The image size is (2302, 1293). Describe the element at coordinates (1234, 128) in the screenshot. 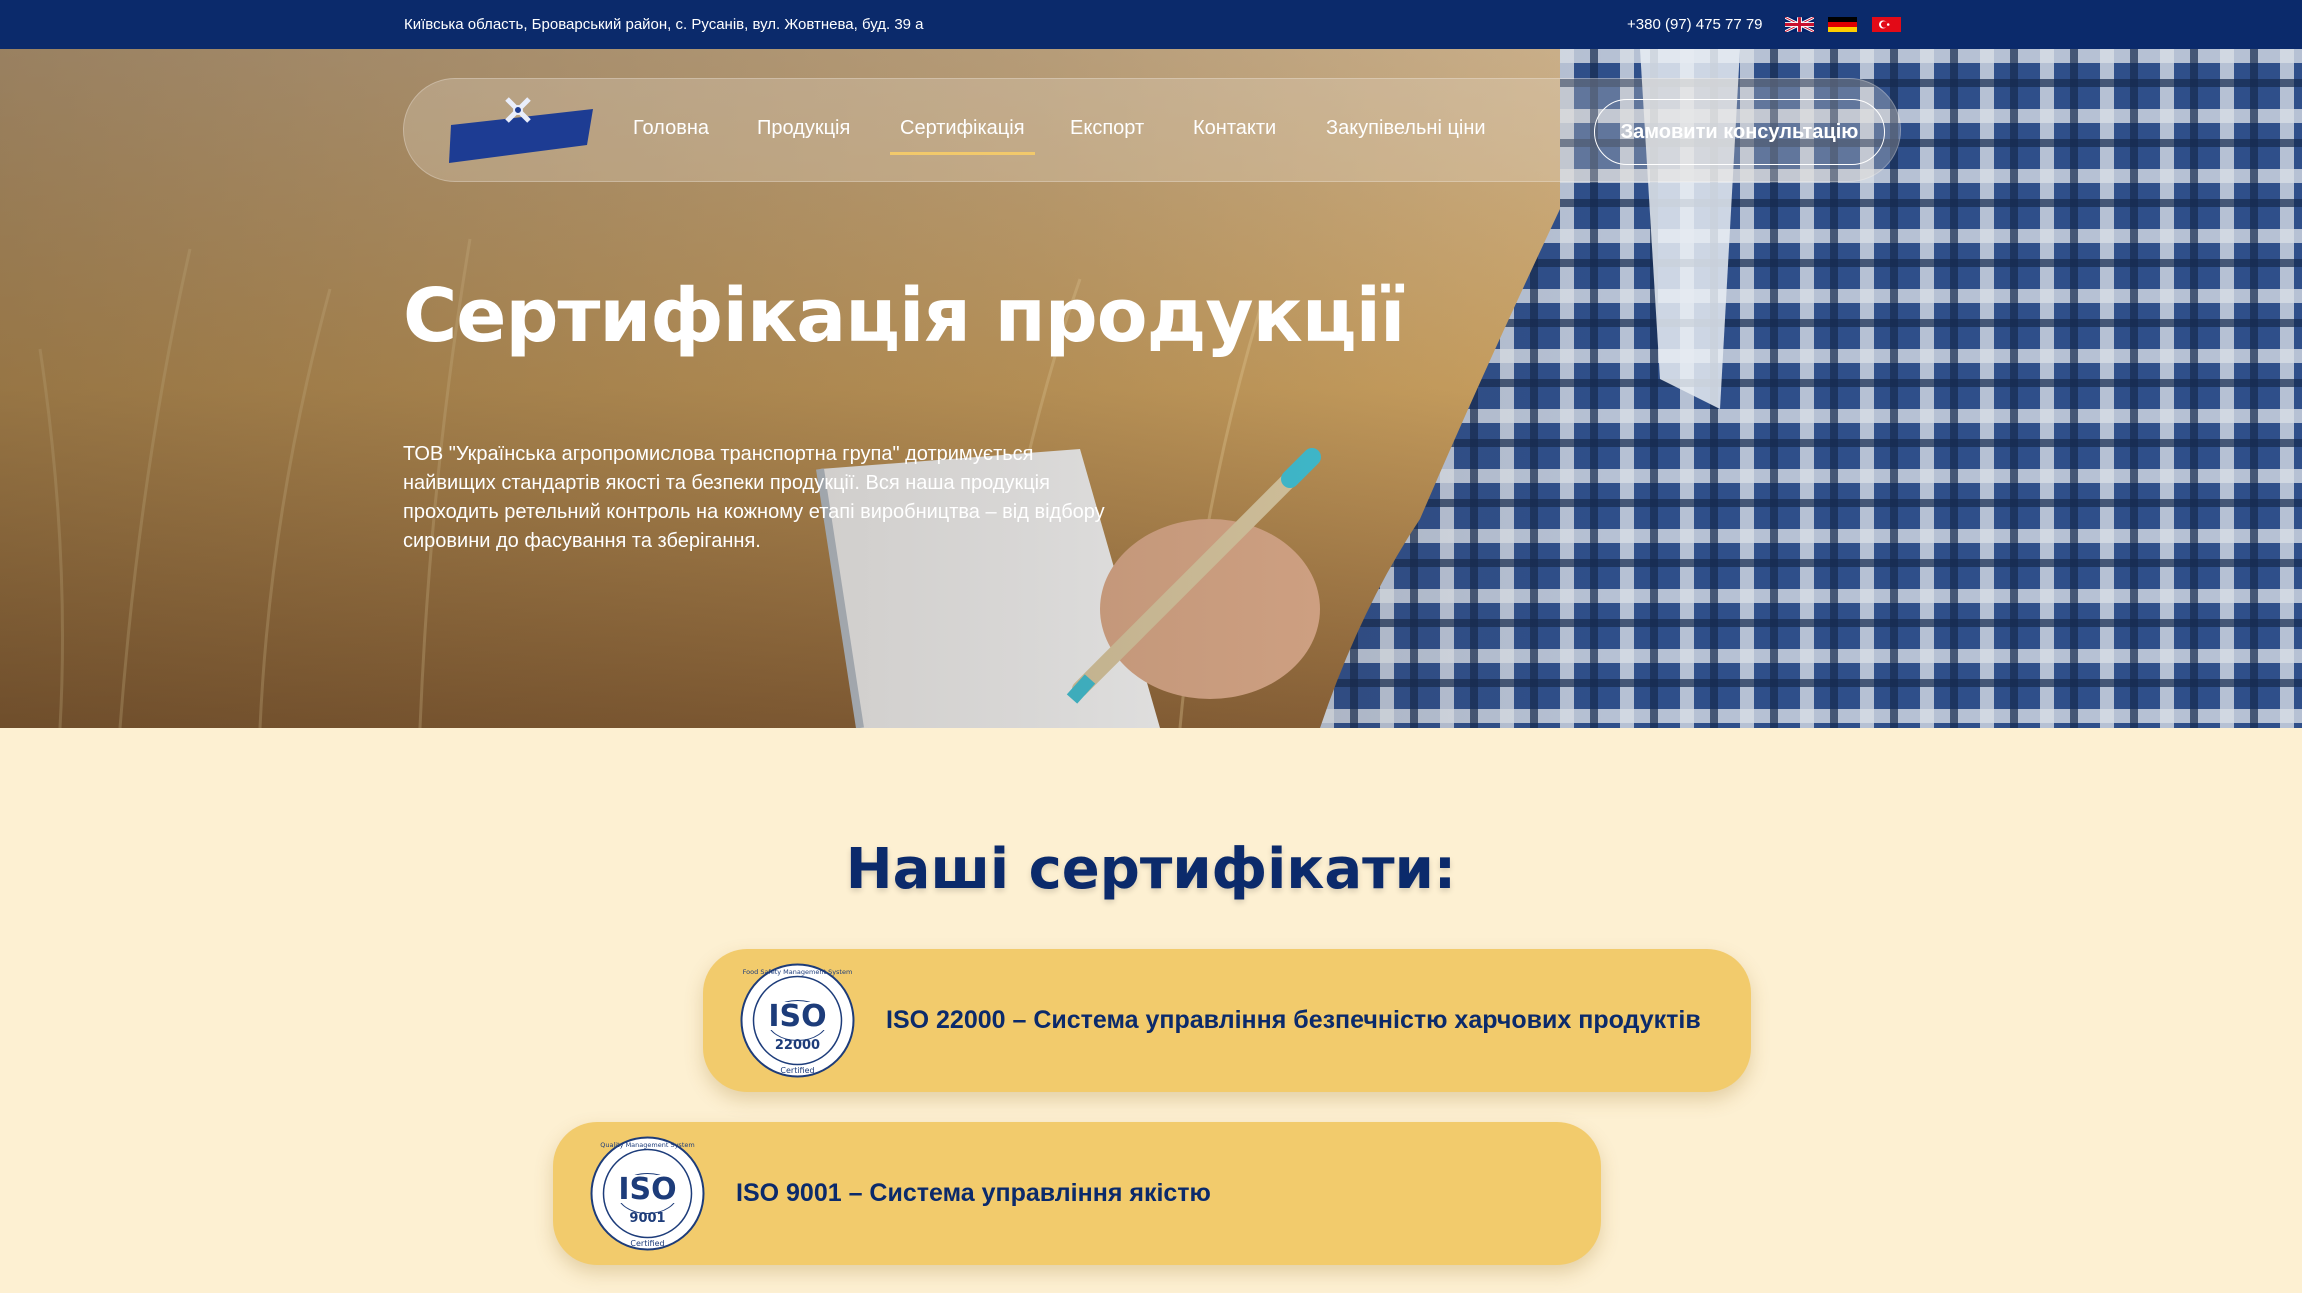

I see `nav-item-contacts: Контакти` at that location.